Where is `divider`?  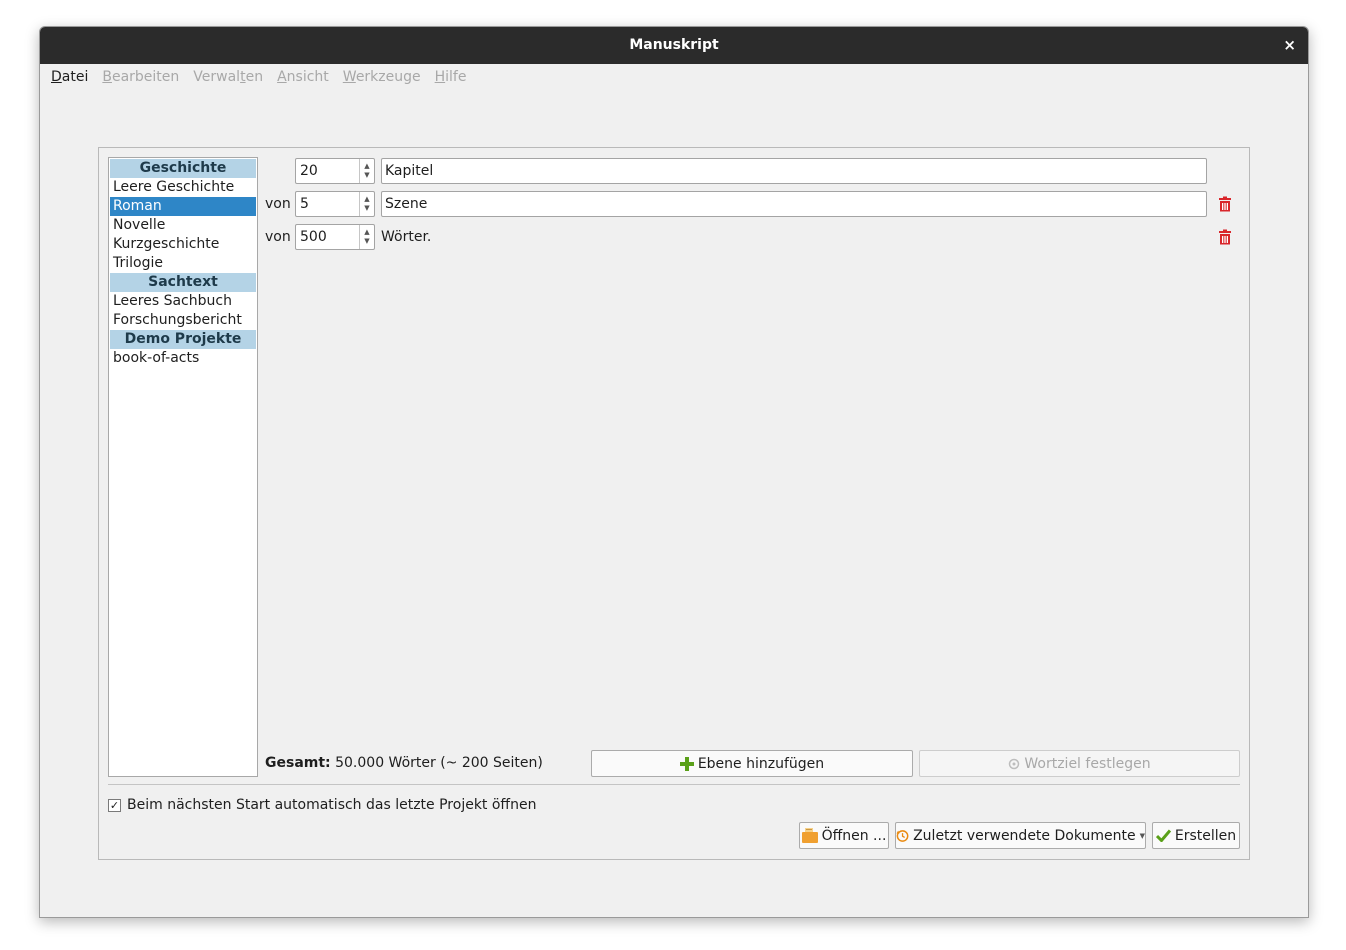 divider is located at coordinates (674, 784).